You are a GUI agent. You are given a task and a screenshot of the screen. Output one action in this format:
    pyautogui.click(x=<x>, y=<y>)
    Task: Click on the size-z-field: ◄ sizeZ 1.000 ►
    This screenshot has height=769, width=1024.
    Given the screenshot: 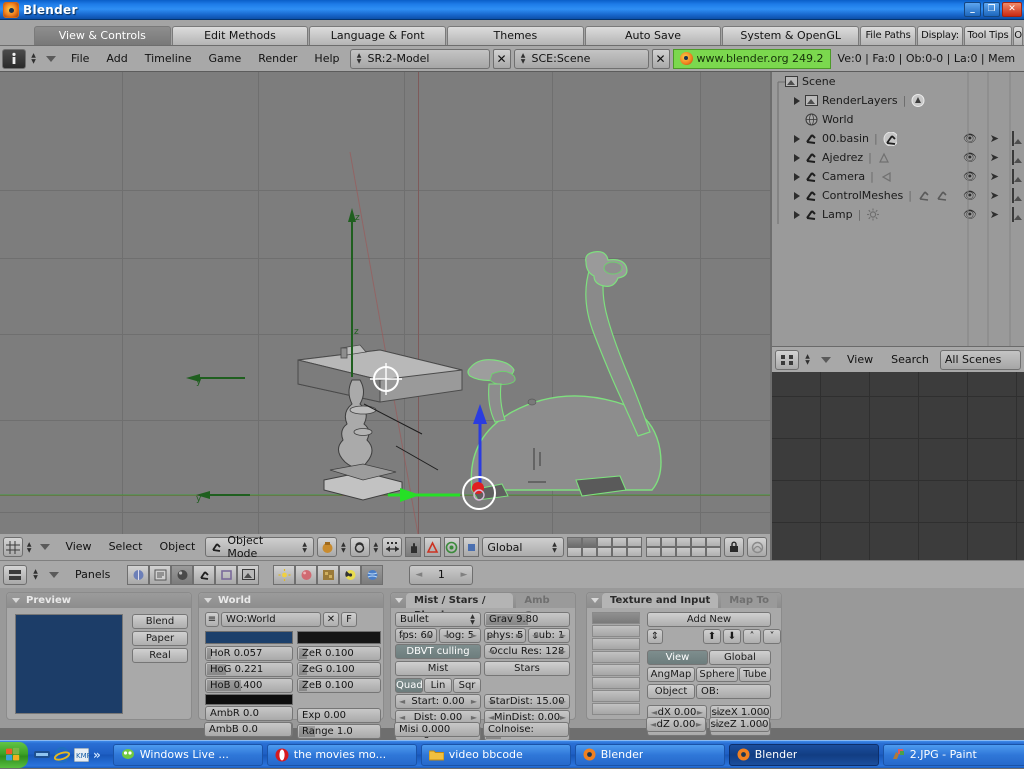 What is the action you would take?
    pyautogui.click(x=739, y=724)
    